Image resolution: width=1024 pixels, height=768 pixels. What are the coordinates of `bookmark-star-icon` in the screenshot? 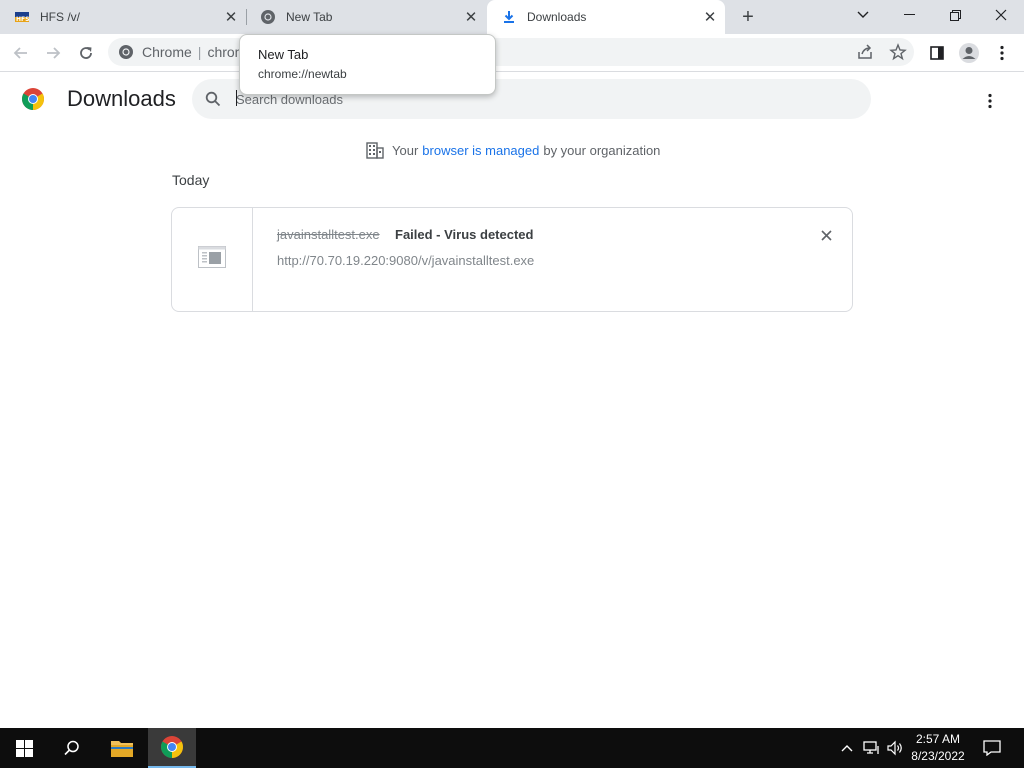 It's located at (898, 54).